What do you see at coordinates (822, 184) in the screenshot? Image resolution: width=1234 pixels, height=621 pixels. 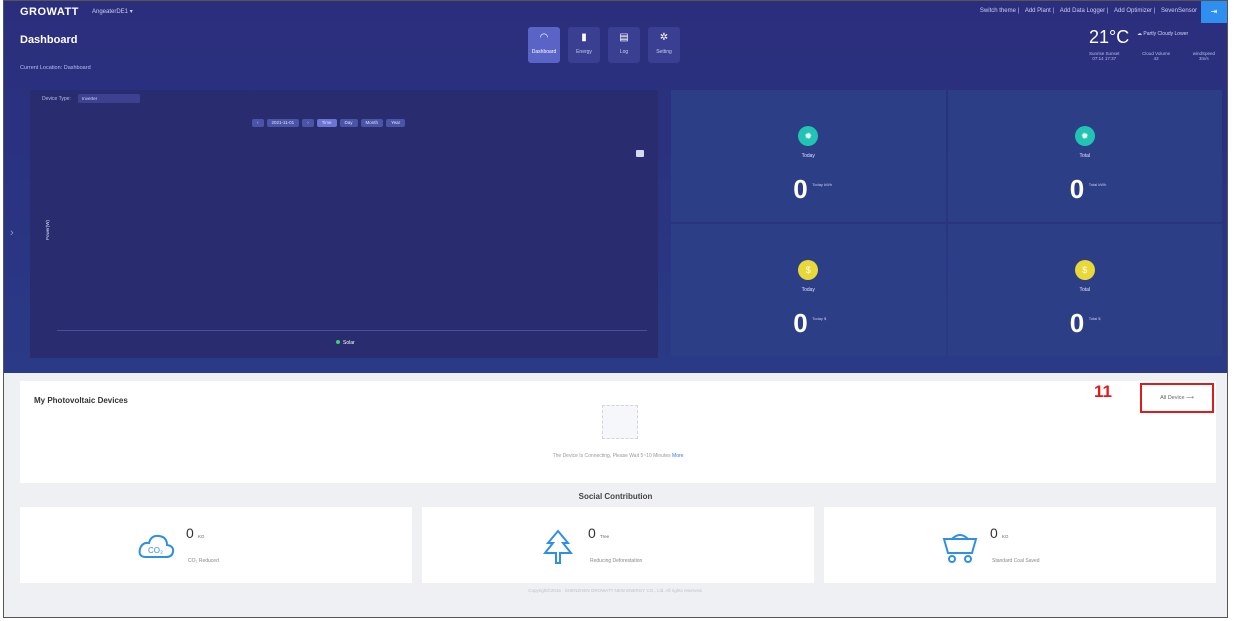 I see `stat-unit: Today kWh` at bounding box center [822, 184].